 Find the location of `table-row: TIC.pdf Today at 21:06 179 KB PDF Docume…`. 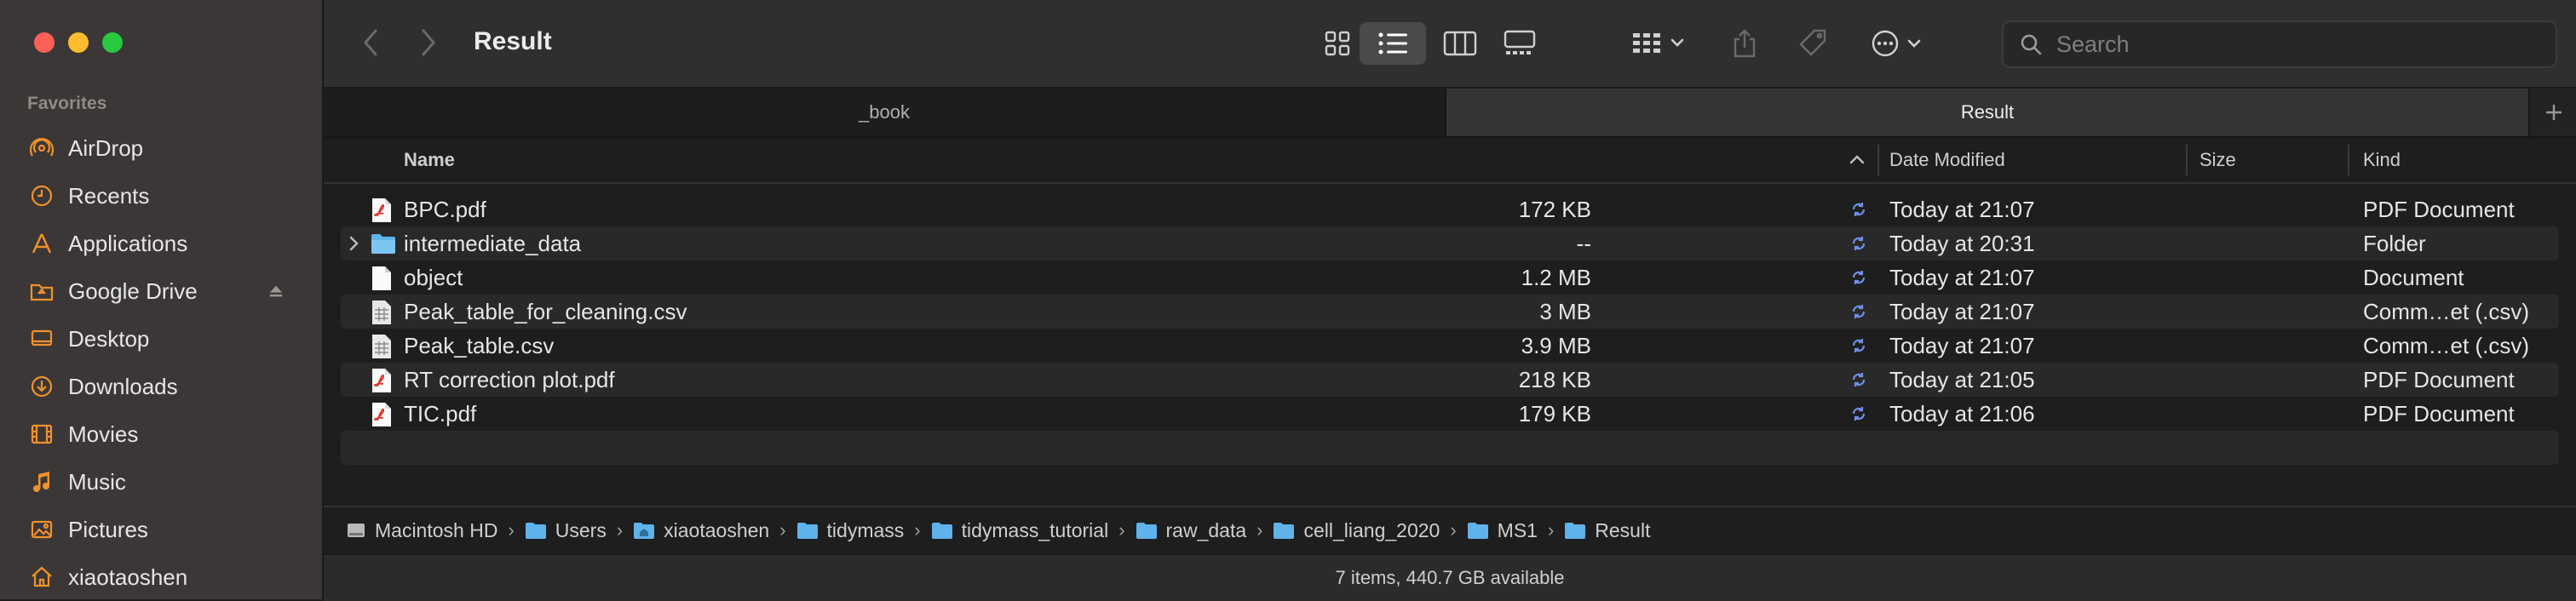

table-row: TIC.pdf Today at 21:06 179 KB PDF Docume… is located at coordinates (1450, 414).